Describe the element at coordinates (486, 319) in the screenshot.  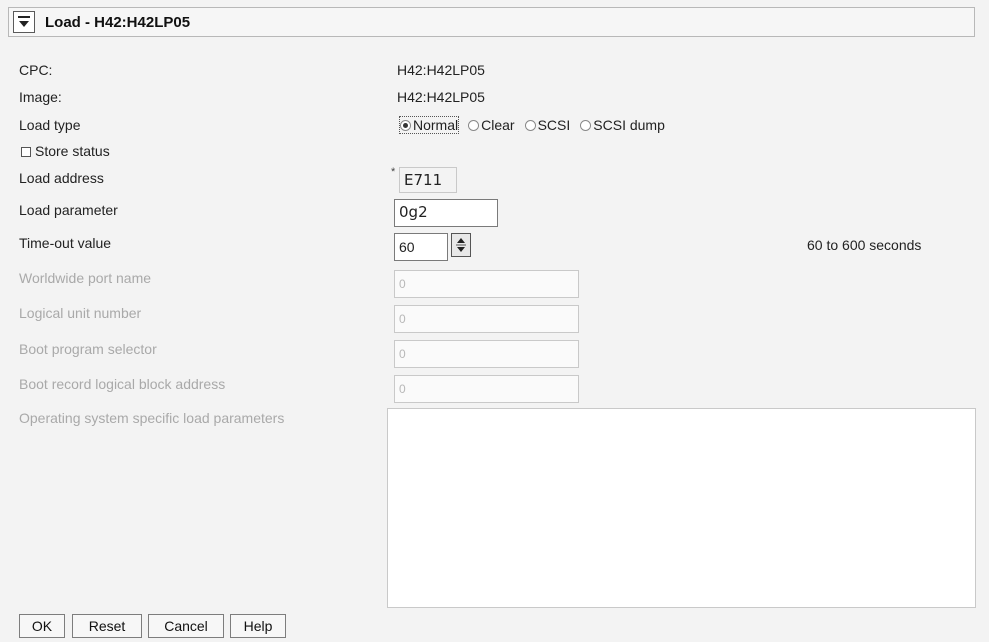
I see `lun-field: 0` at that location.